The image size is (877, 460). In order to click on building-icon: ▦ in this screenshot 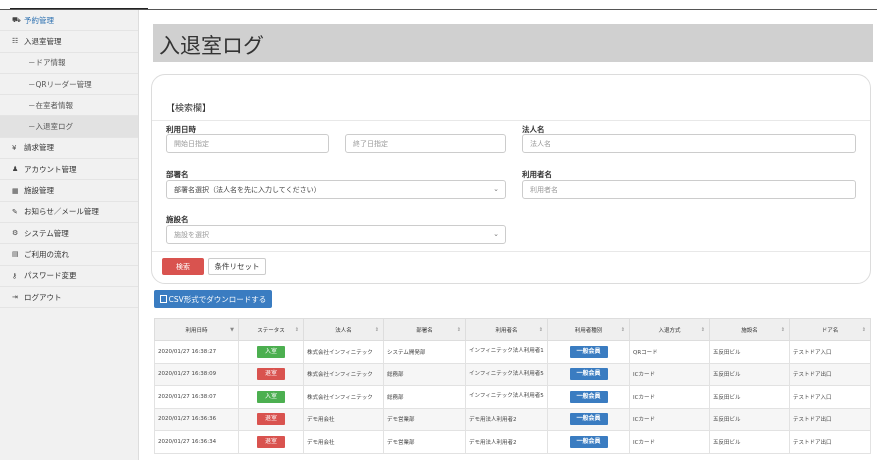, I will do `click(15, 190)`.